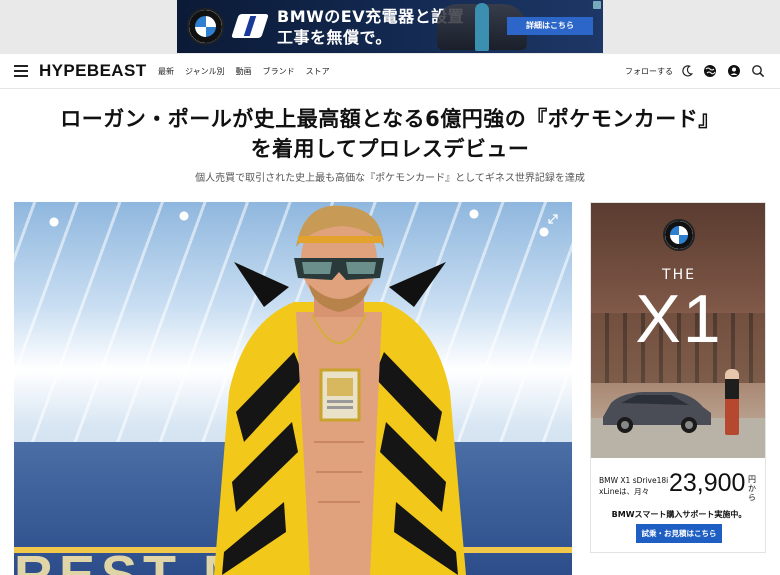 The height and width of the screenshot is (575, 780). Describe the element at coordinates (390, 178) in the screenshot. I see `article-subtitle: 個人売買で取引された史上最も高価な『ポケモンカード』としてギネス世界記録を達成` at that location.